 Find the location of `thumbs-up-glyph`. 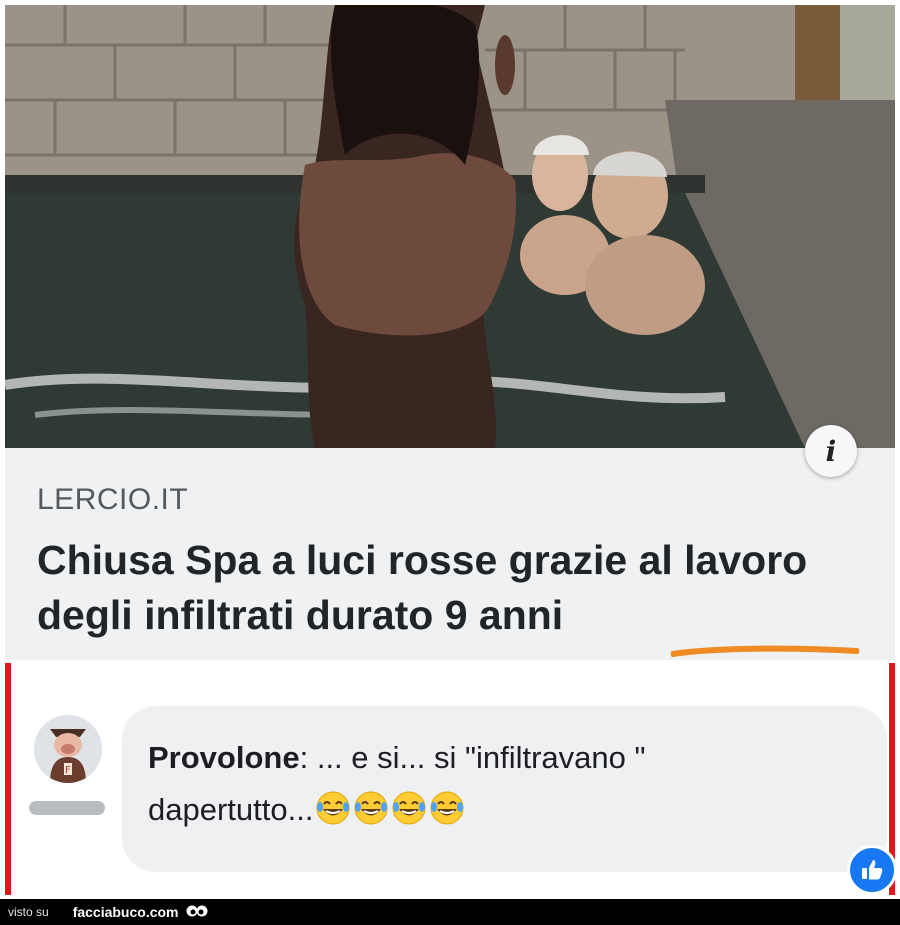

thumbs-up-glyph is located at coordinates (872, 870).